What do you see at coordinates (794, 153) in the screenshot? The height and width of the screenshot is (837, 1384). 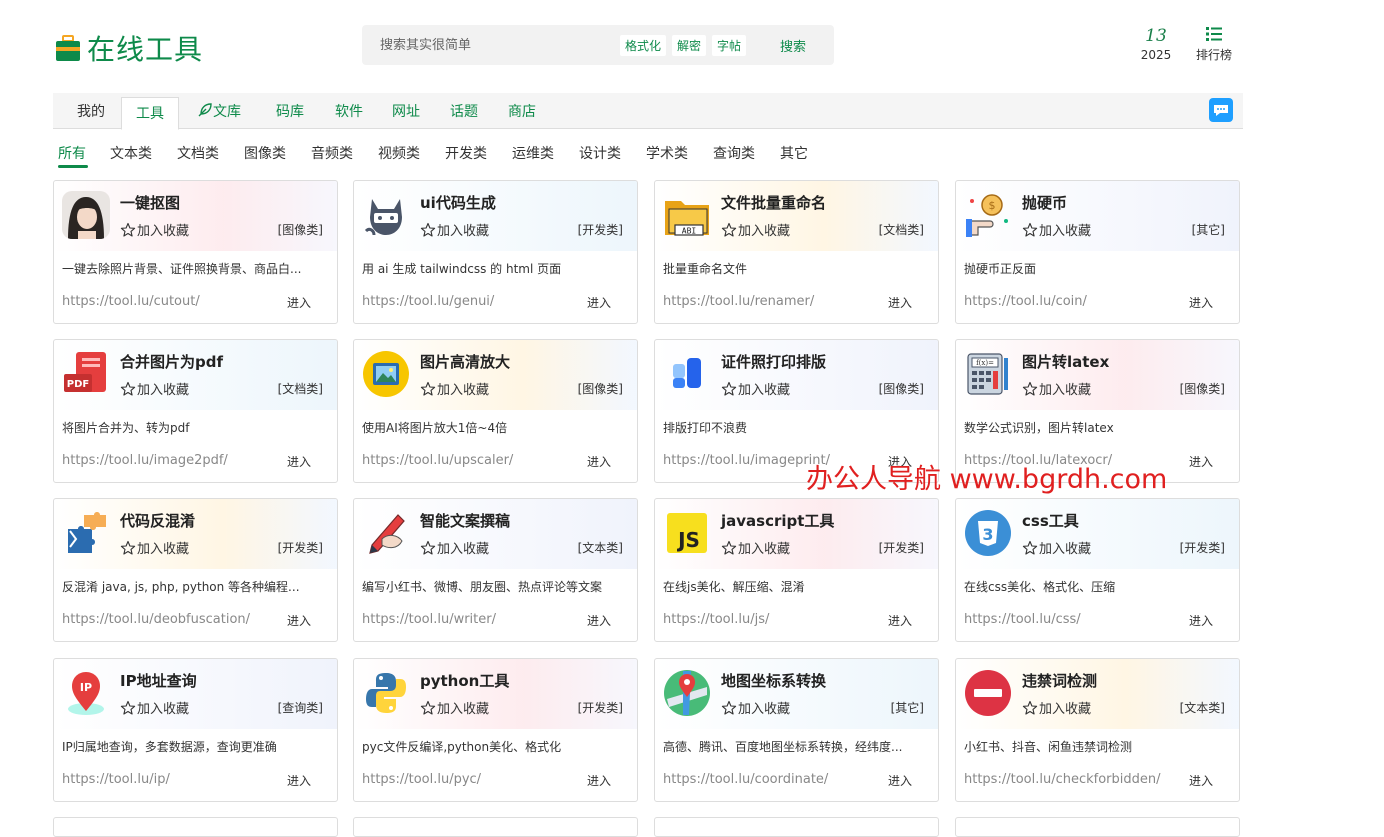 I see `category-other: 其它` at bounding box center [794, 153].